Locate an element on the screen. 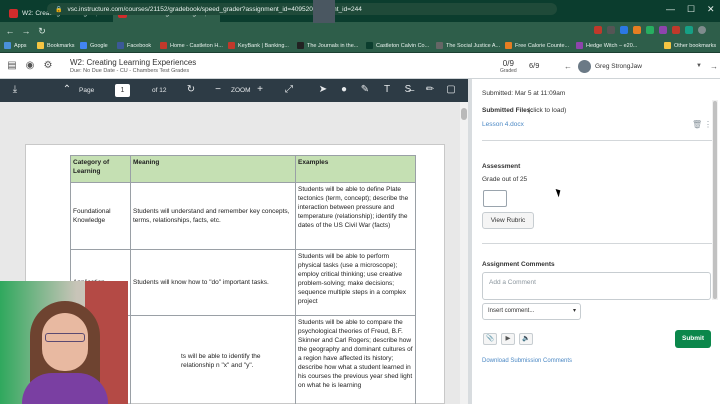  submit-comment-button: Submit is located at coordinates (693, 339).